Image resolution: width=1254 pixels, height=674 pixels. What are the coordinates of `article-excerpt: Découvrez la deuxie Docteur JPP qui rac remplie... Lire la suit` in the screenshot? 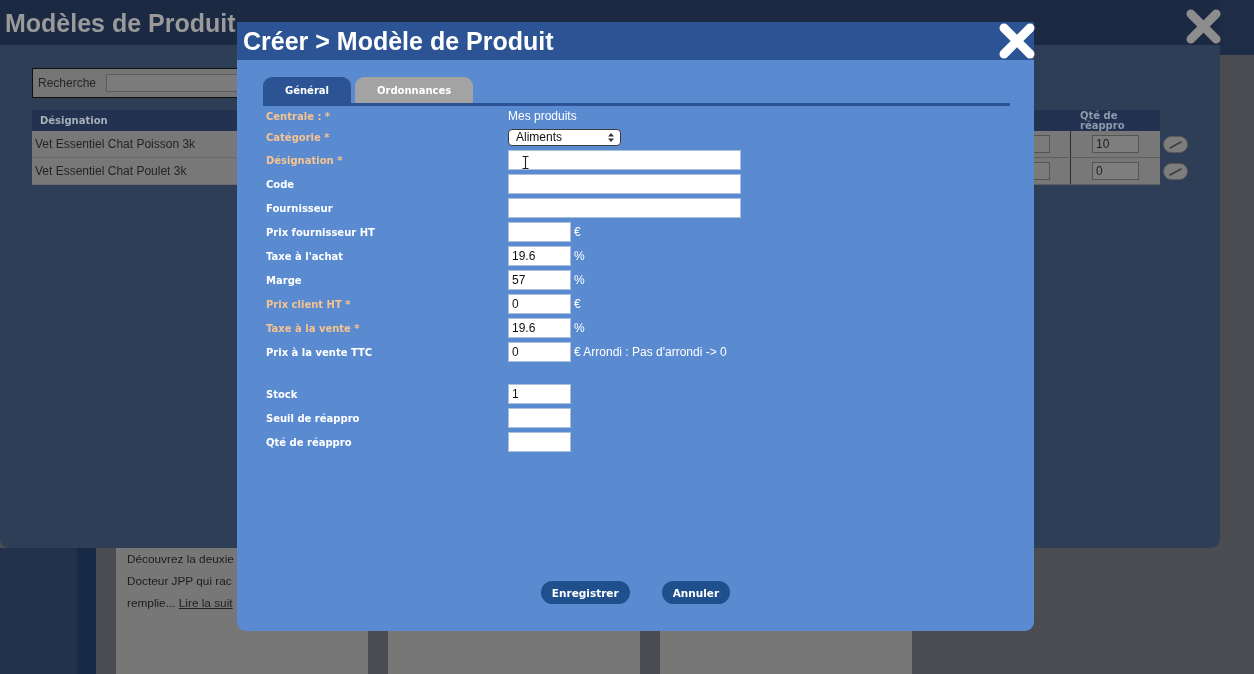 It's located at (180, 581).